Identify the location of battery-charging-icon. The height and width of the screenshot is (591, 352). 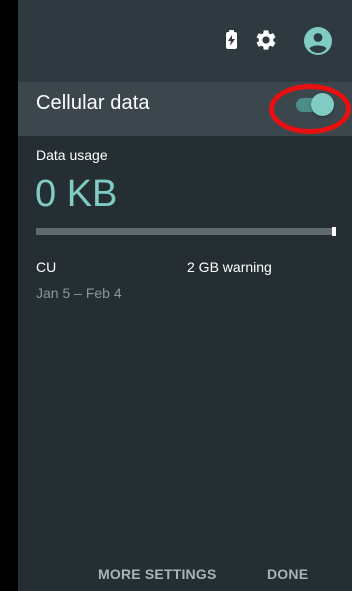
(231, 39).